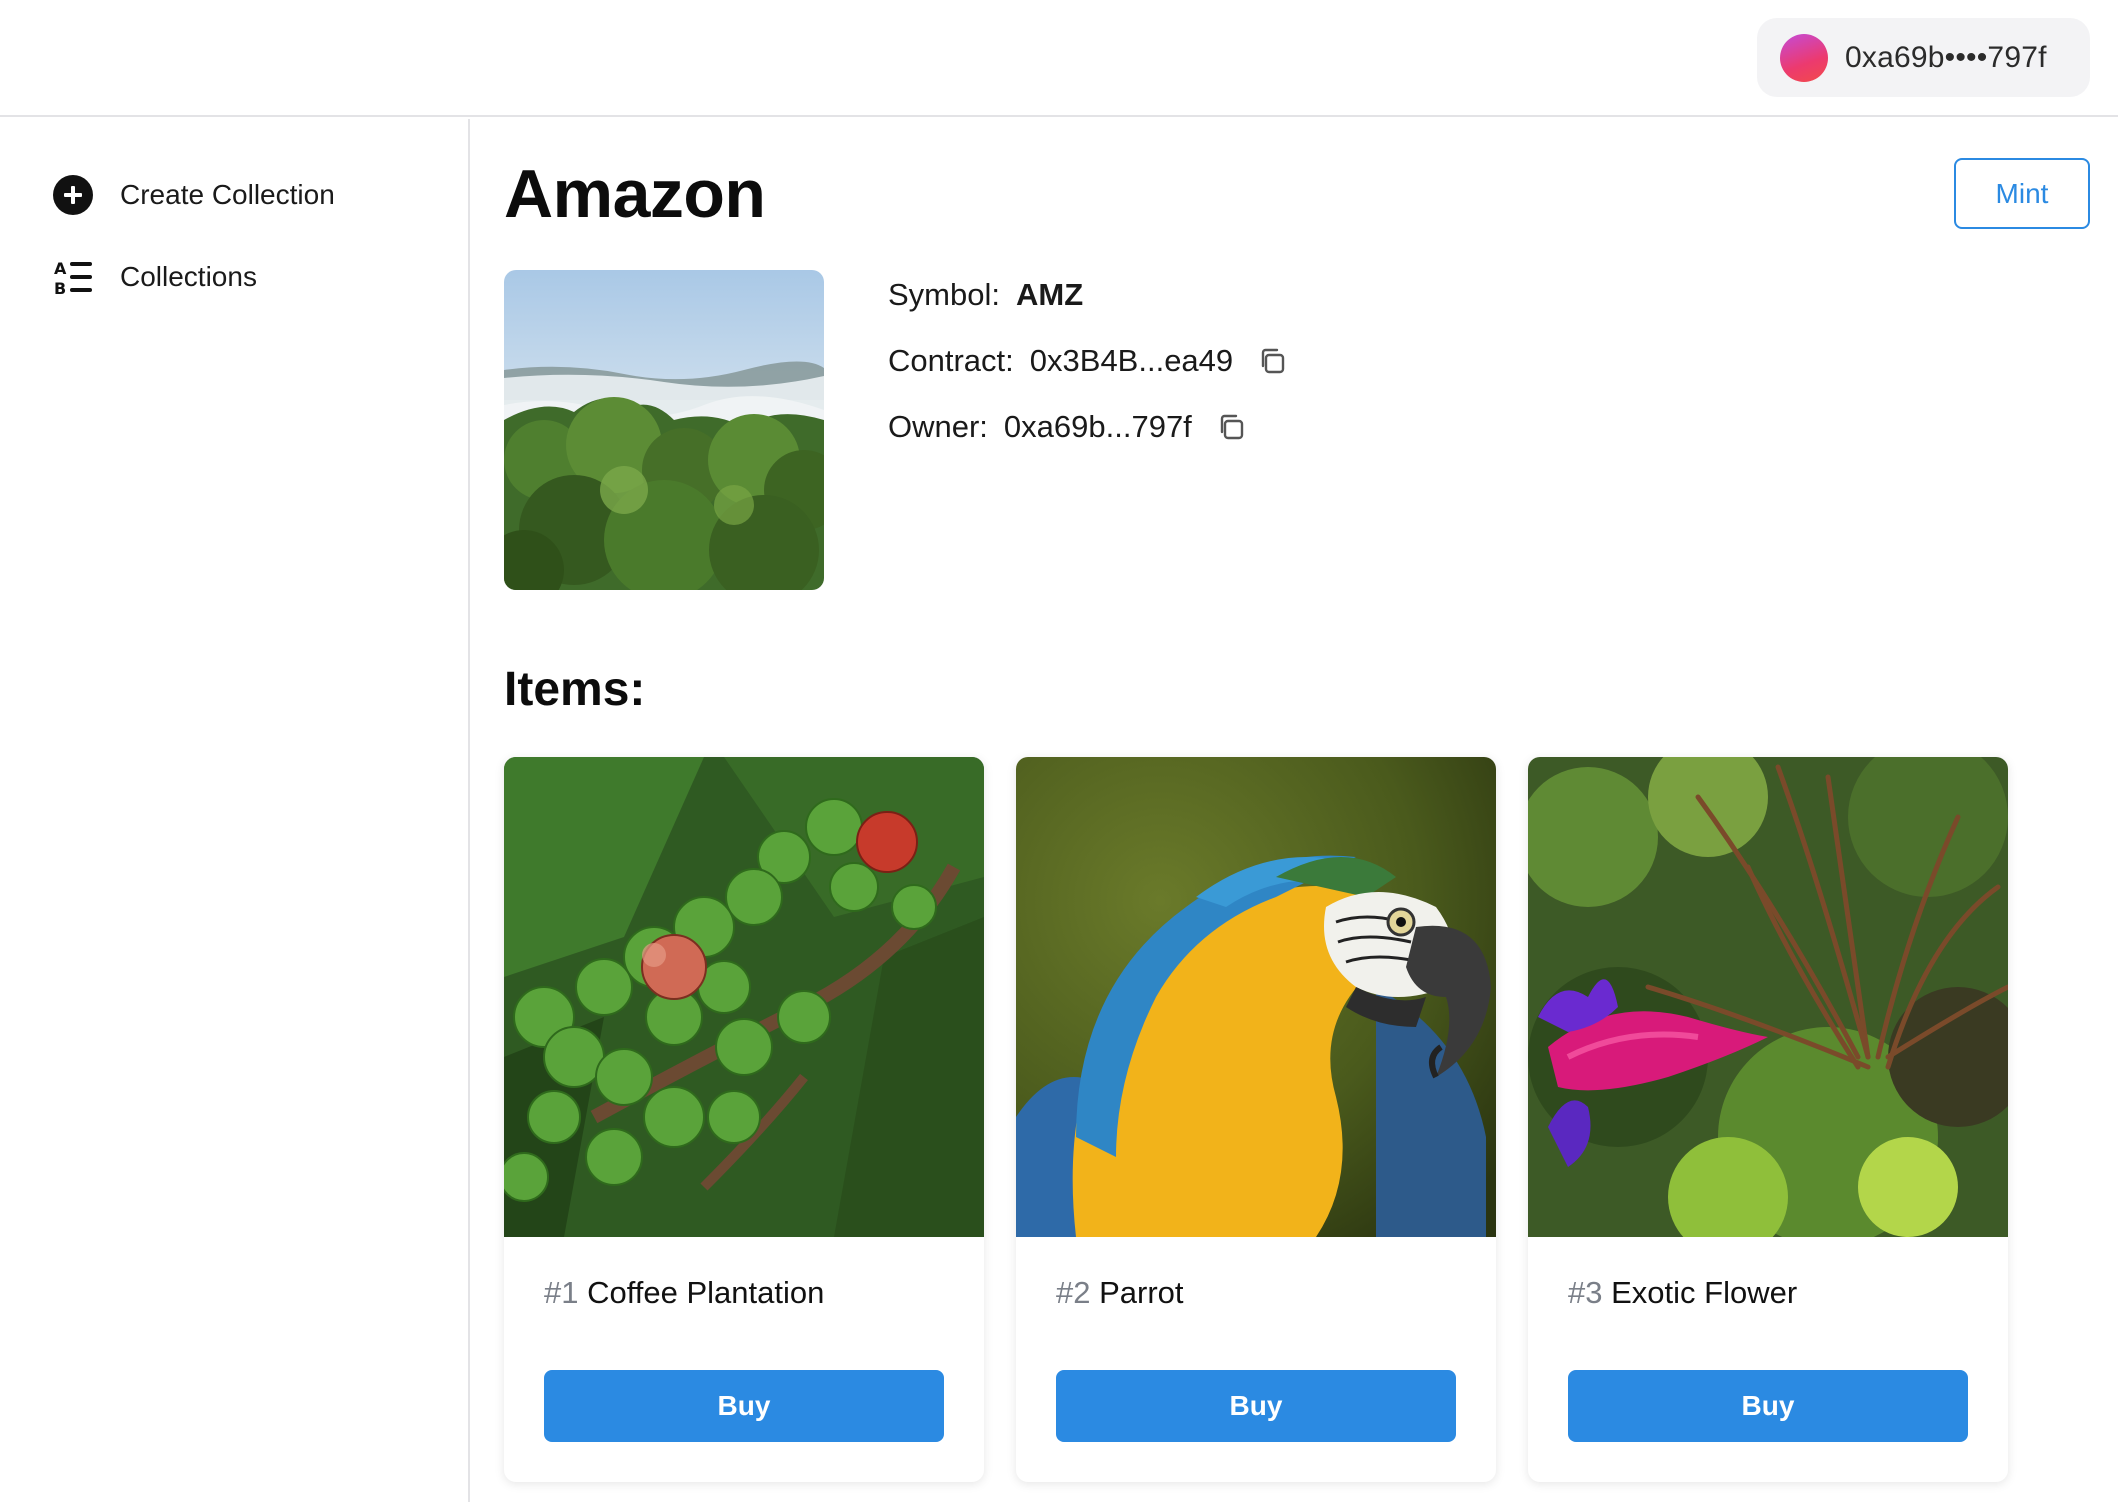  What do you see at coordinates (73, 195) in the screenshot?
I see `plus-circle-icon` at bounding box center [73, 195].